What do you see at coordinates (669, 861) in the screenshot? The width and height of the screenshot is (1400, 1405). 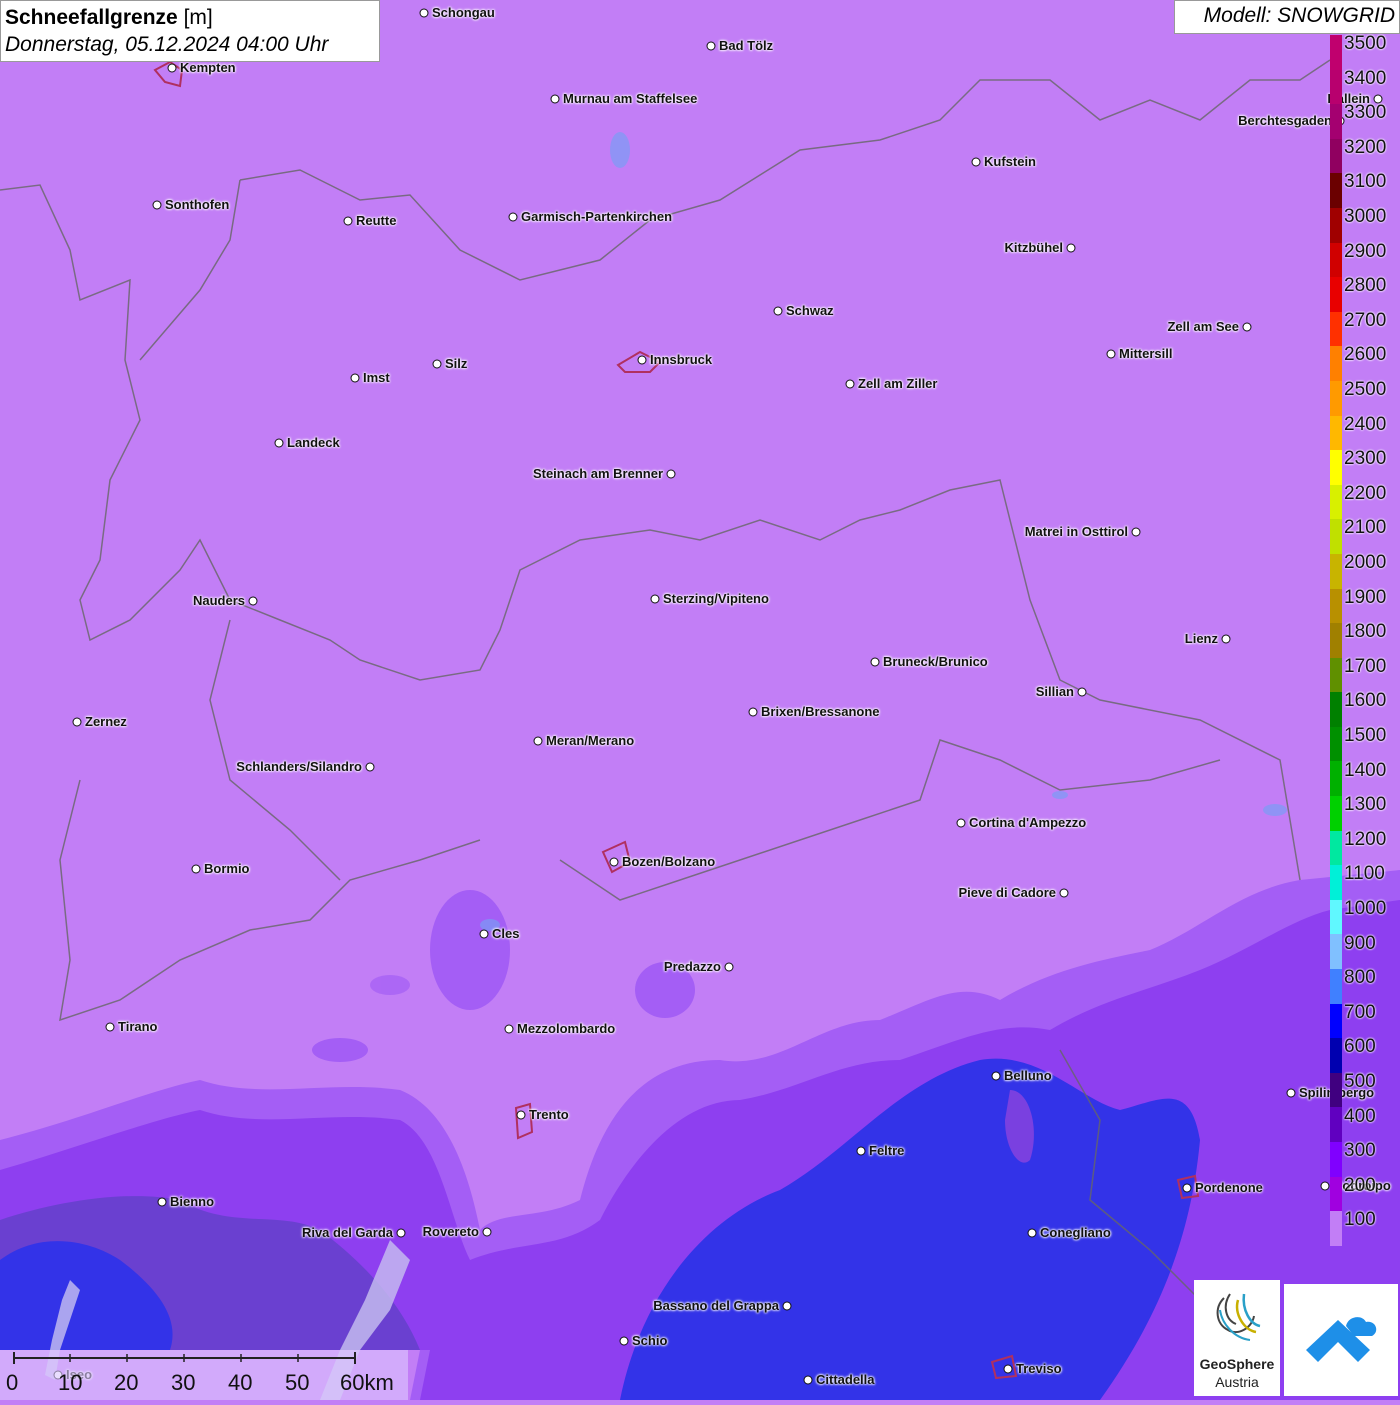 I see `city-label: Bozen/Bolzano` at bounding box center [669, 861].